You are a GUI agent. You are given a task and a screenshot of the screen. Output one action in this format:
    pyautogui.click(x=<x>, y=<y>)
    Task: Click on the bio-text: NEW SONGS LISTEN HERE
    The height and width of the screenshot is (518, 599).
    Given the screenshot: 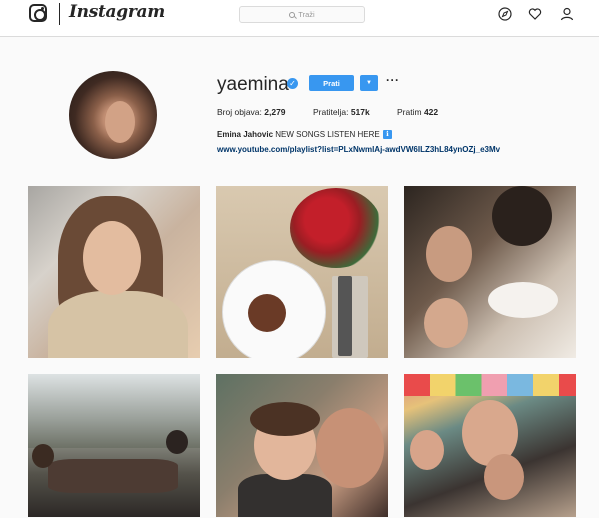 What is the action you would take?
    pyautogui.click(x=327, y=134)
    